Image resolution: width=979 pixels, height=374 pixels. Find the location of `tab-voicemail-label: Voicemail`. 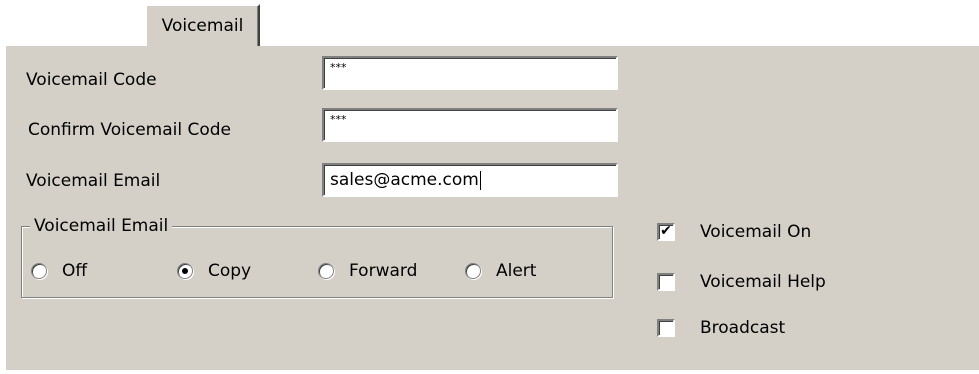

tab-voicemail-label: Voicemail is located at coordinates (202, 26).